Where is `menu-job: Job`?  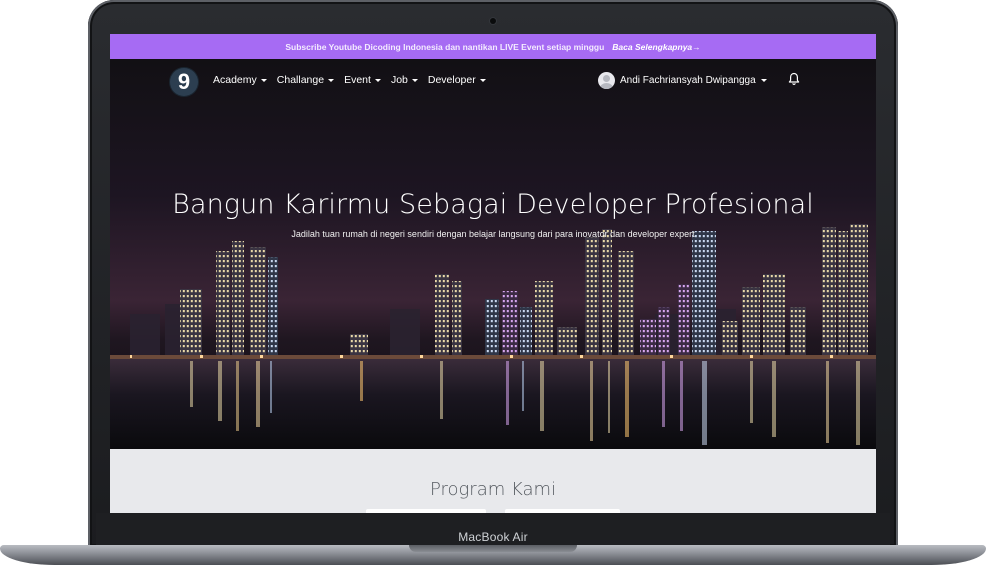
menu-job: Job is located at coordinates (404, 80).